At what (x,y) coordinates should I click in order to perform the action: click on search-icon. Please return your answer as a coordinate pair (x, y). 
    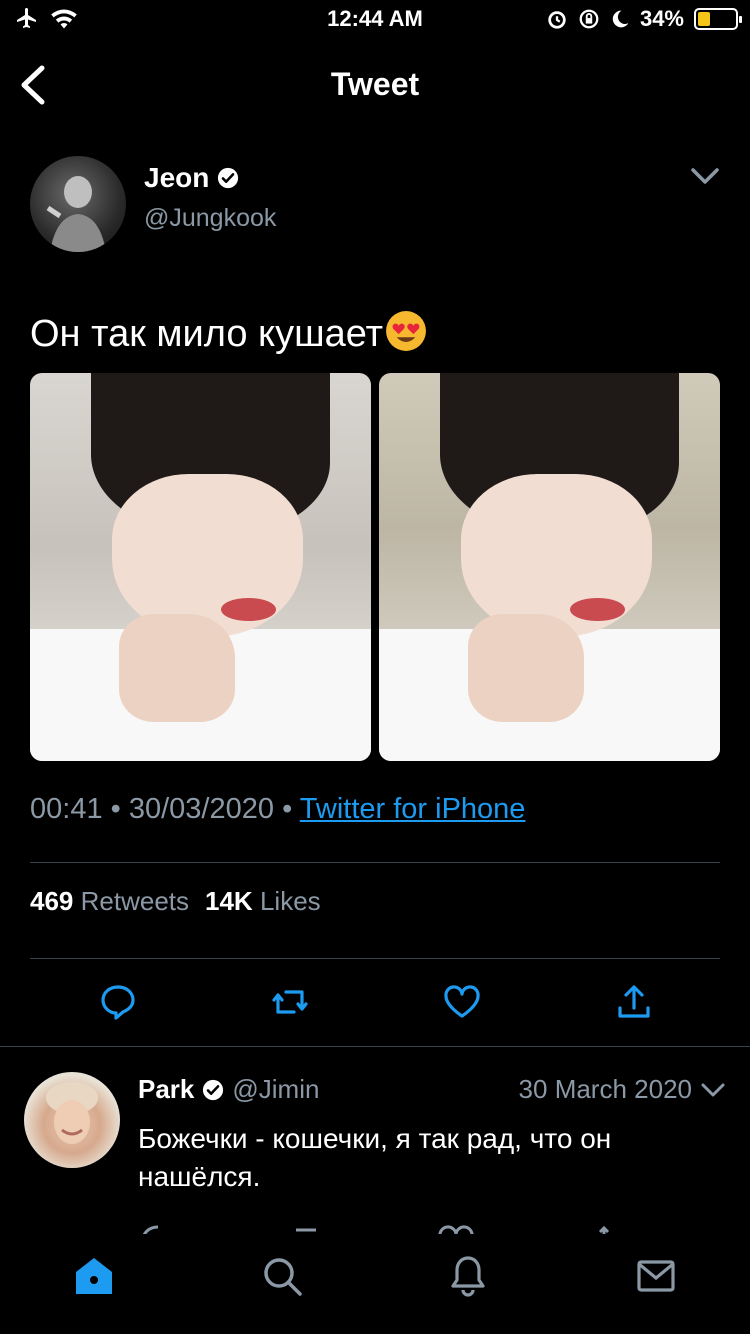
    Looking at the image, I should click on (282, 1276).